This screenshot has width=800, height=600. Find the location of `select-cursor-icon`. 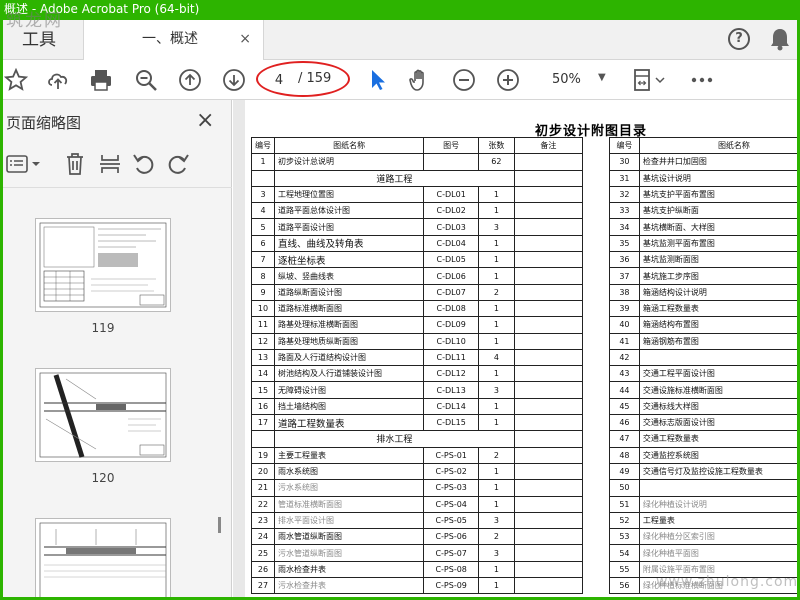

select-cursor-icon is located at coordinates (378, 80).